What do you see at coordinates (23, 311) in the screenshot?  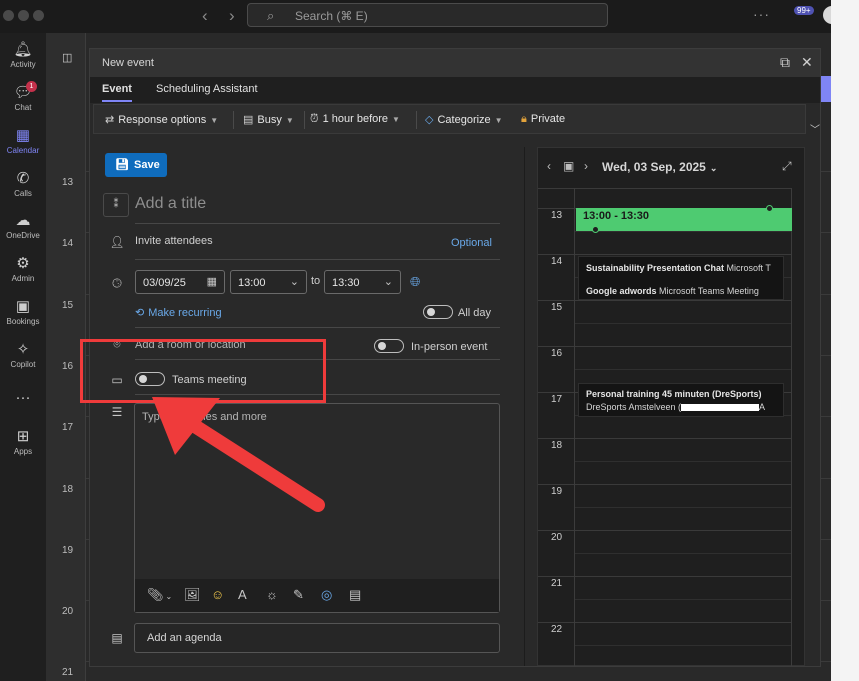 I see `rail-item-bookings: ▣ Bookings` at bounding box center [23, 311].